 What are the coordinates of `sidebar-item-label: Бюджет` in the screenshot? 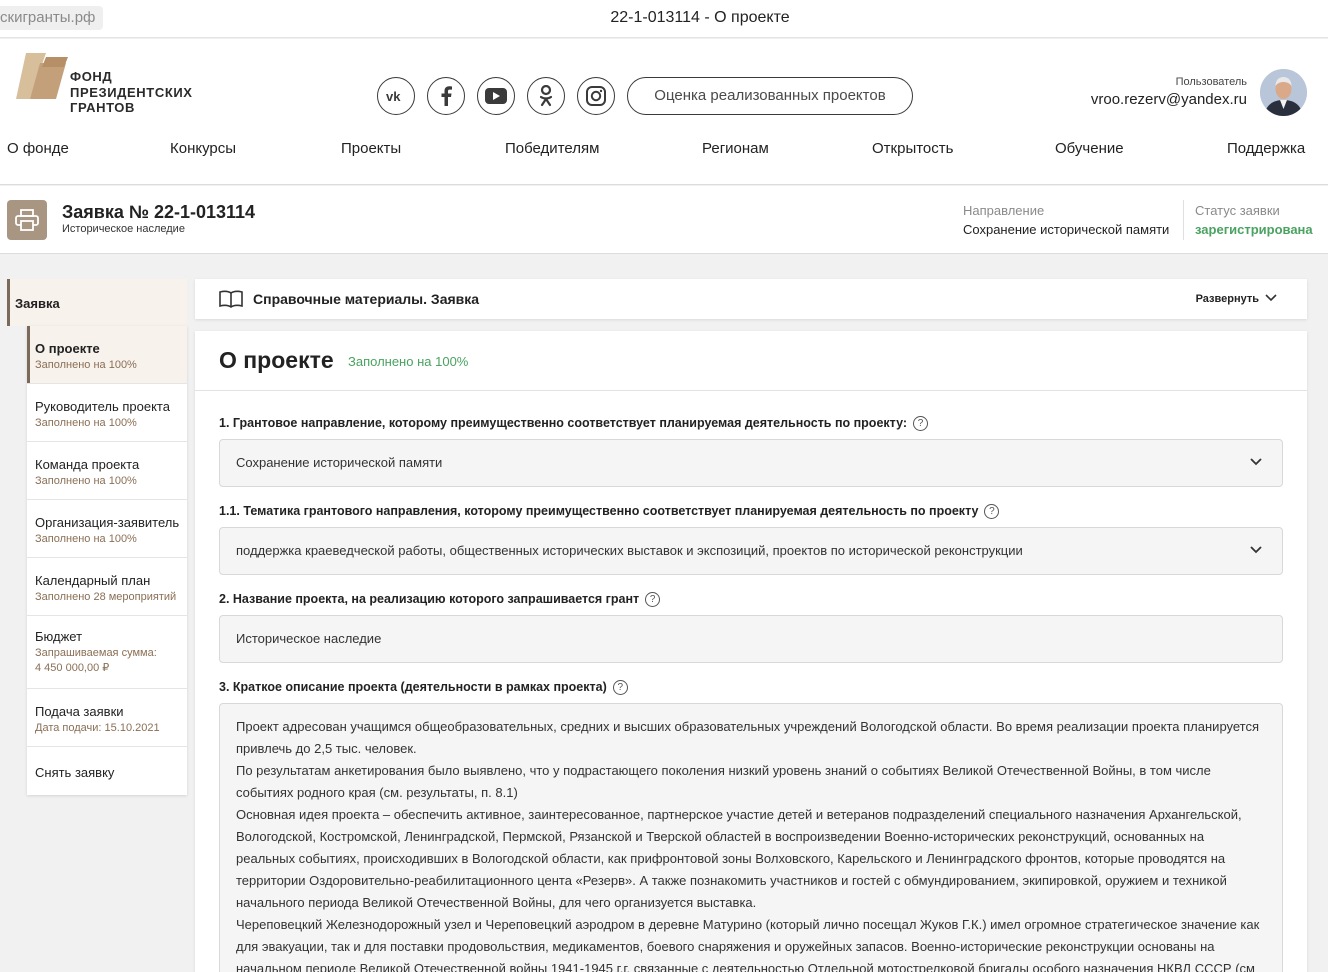 It's located at (59, 636).